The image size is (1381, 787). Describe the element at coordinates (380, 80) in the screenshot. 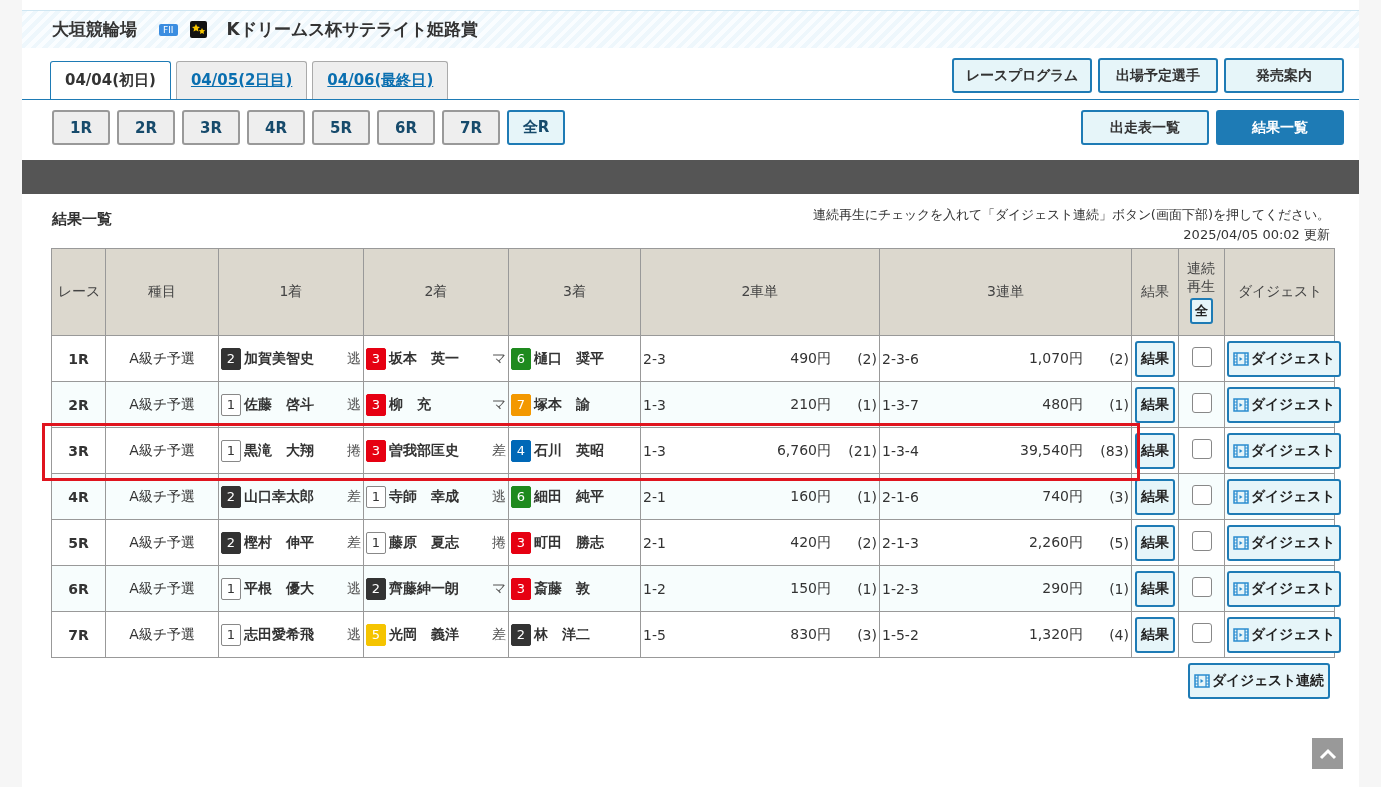

I see `day-tab: 04/06(最終日)` at that location.